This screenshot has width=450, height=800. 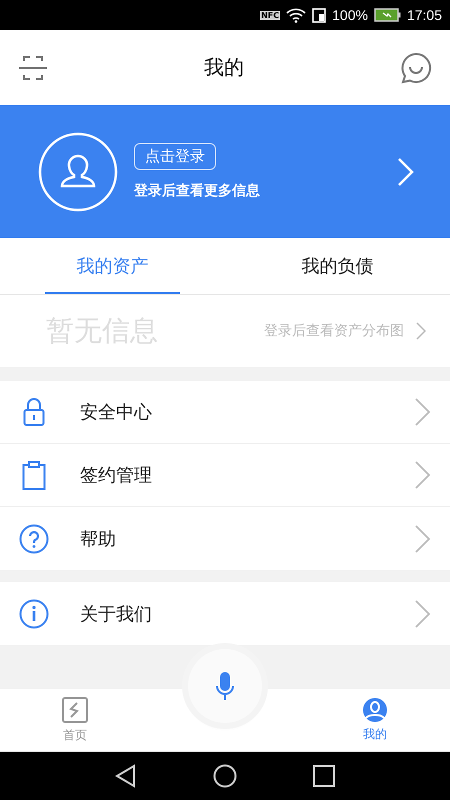 What do you see at coordinates (270, 15) in the screenshot?
I see `nfc-icon: NFC` at bounding box center [270, 15].